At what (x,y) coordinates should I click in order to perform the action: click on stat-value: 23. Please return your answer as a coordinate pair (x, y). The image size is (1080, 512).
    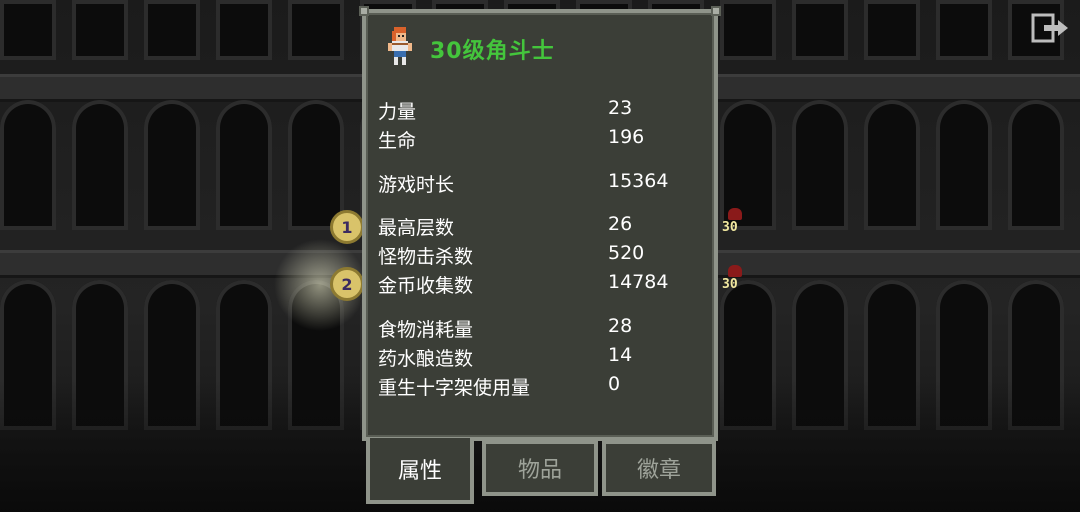
    Looking at the image, I should click on (620, 108).